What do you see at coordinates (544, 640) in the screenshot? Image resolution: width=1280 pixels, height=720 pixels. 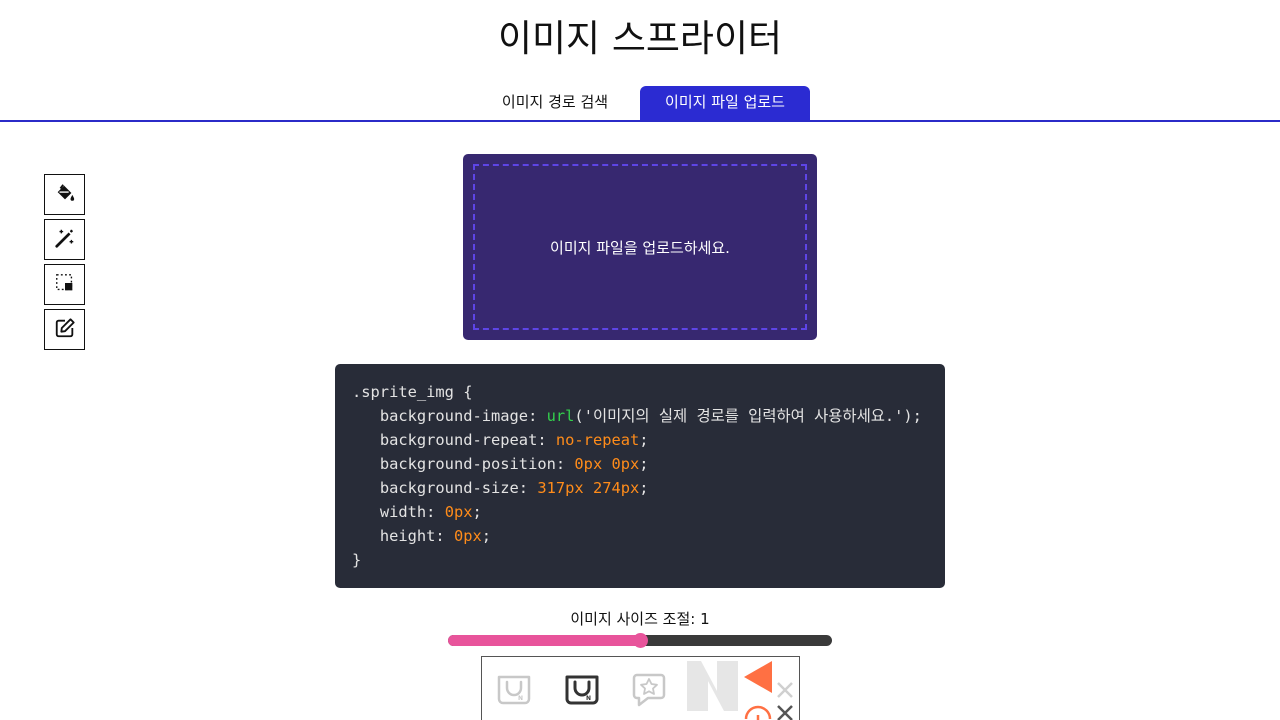 I see `slider-fill` at bounding box center [544, 640].